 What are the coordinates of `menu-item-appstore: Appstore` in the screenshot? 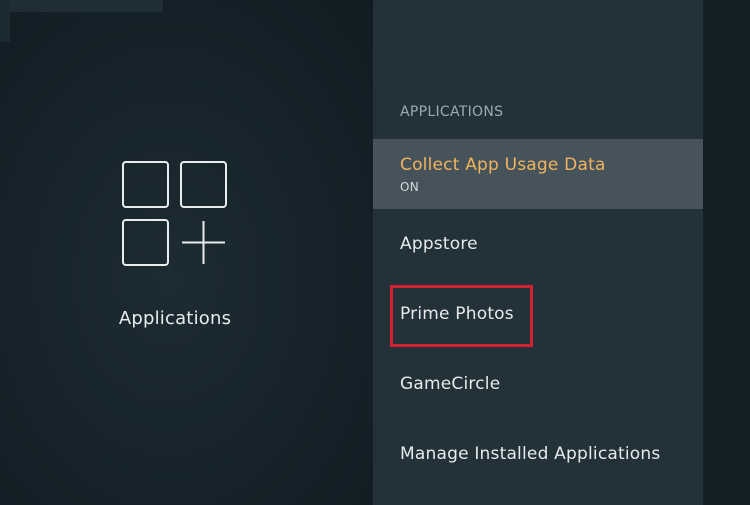 It's located at (538, 244).